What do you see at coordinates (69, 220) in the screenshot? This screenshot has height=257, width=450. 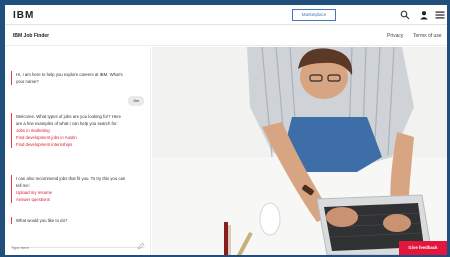 I see `bot-message: What would you like to do?` at bounding box center [69, 220].